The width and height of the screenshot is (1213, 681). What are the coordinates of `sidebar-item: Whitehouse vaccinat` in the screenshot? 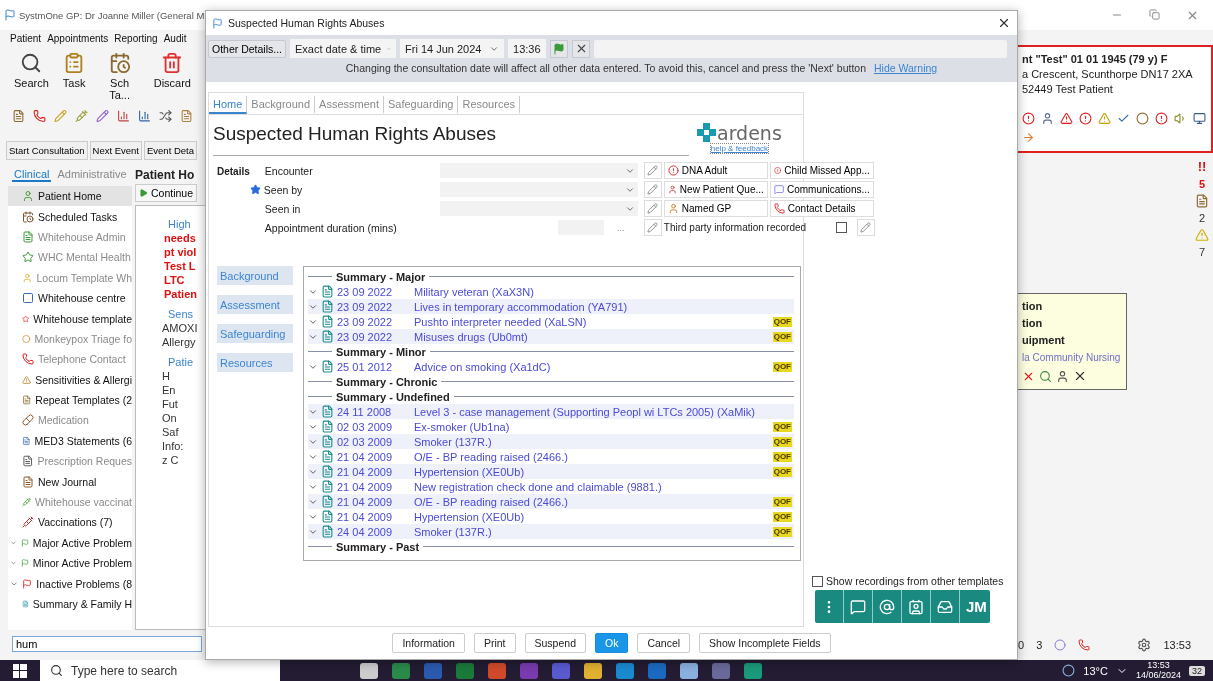 It's located at (70, 502).